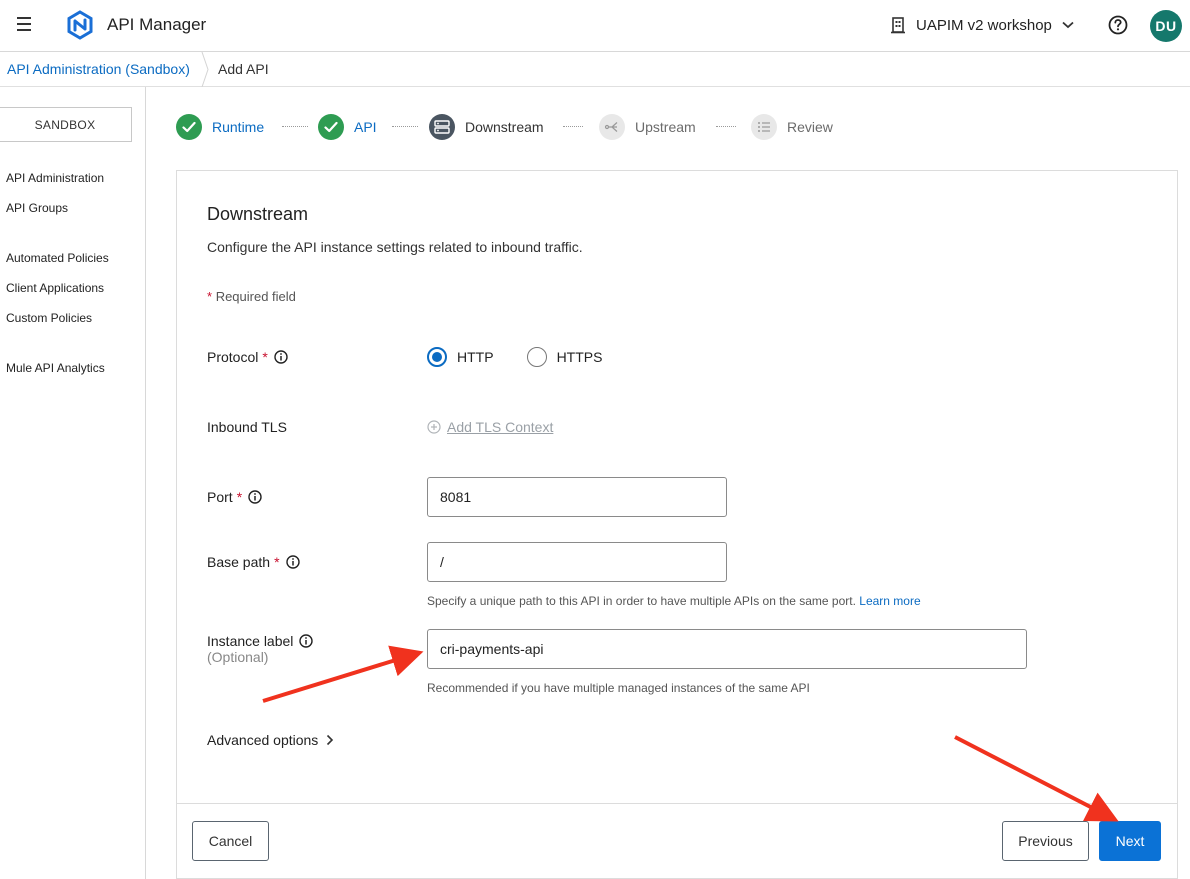  What do you see at coordinates (665, 127) in the screenshot?
I see `step-label: Upstream` at bounding box center [665, 127].